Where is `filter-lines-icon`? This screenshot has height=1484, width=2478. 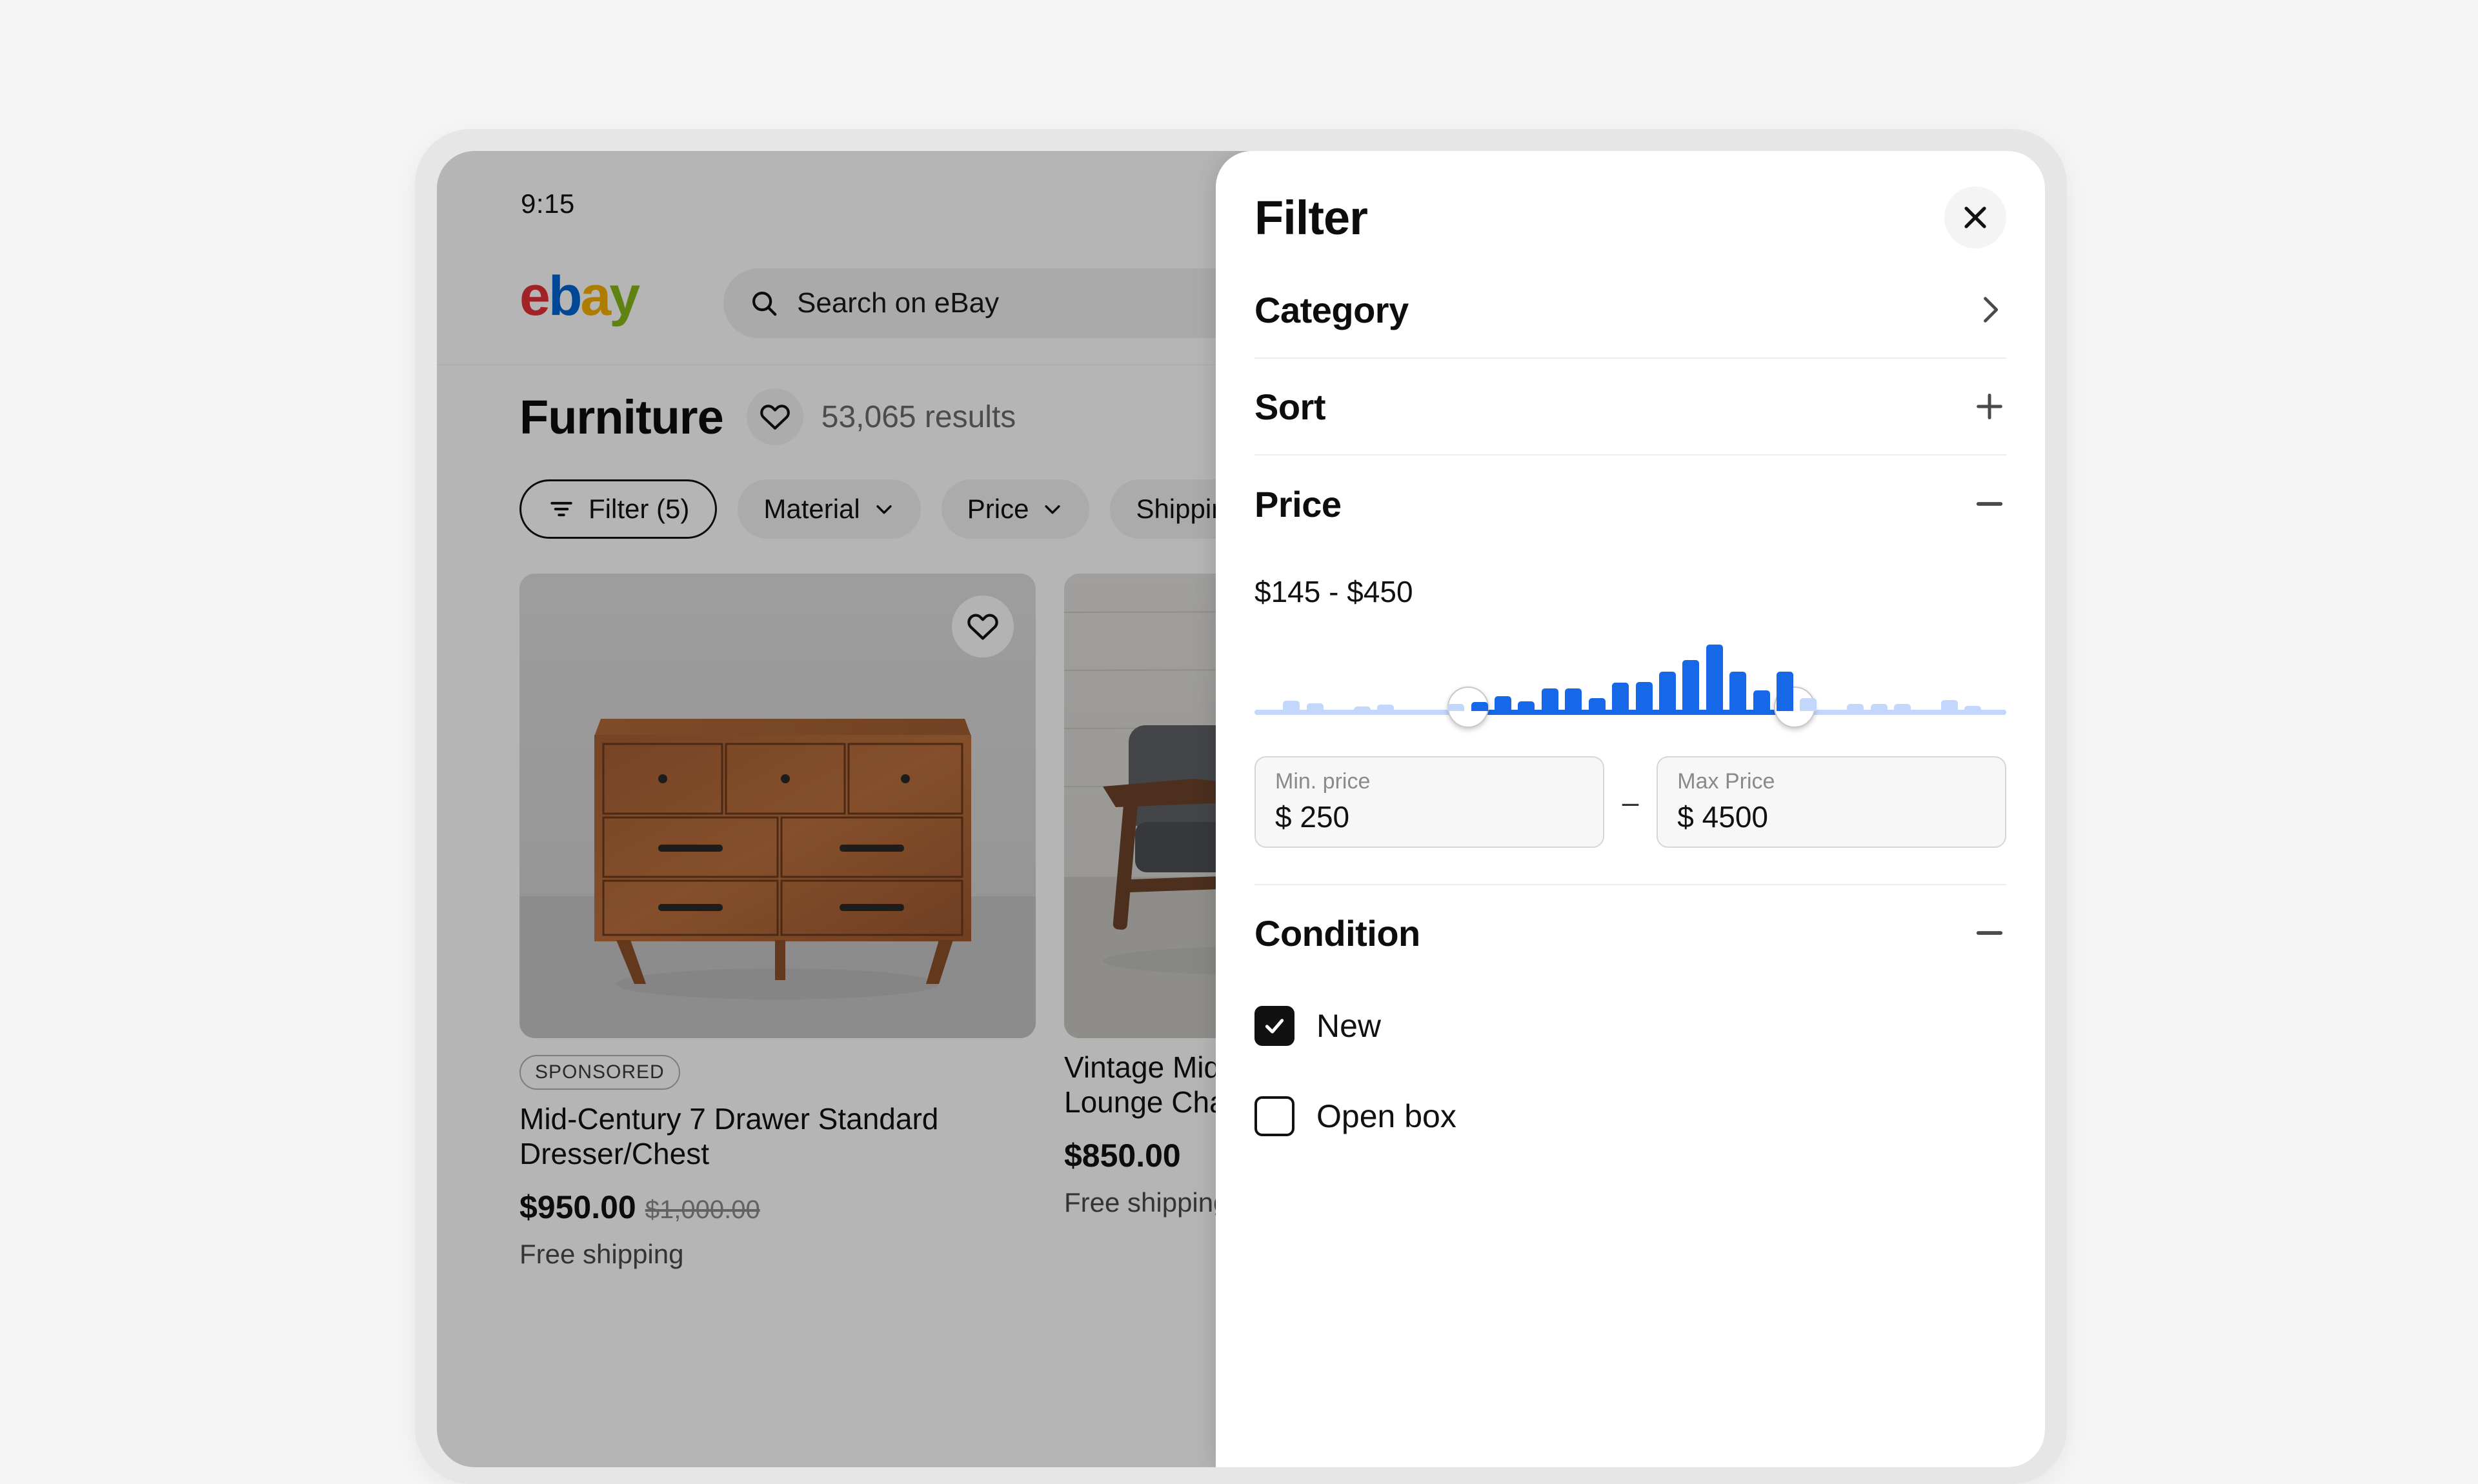 filter-lines-icon is located at coordinates (561, 509).